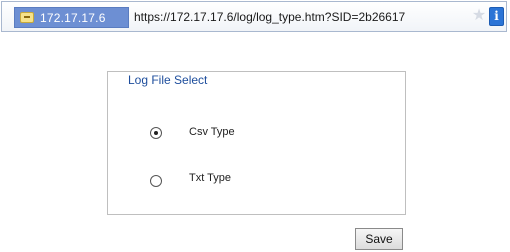  I want to click on star-icon: ★, so click(479, 16).